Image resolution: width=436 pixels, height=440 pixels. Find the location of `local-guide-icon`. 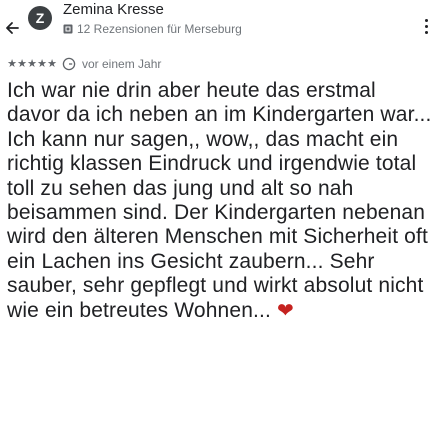

local-guide-icon is located at coordinates (68, 29).